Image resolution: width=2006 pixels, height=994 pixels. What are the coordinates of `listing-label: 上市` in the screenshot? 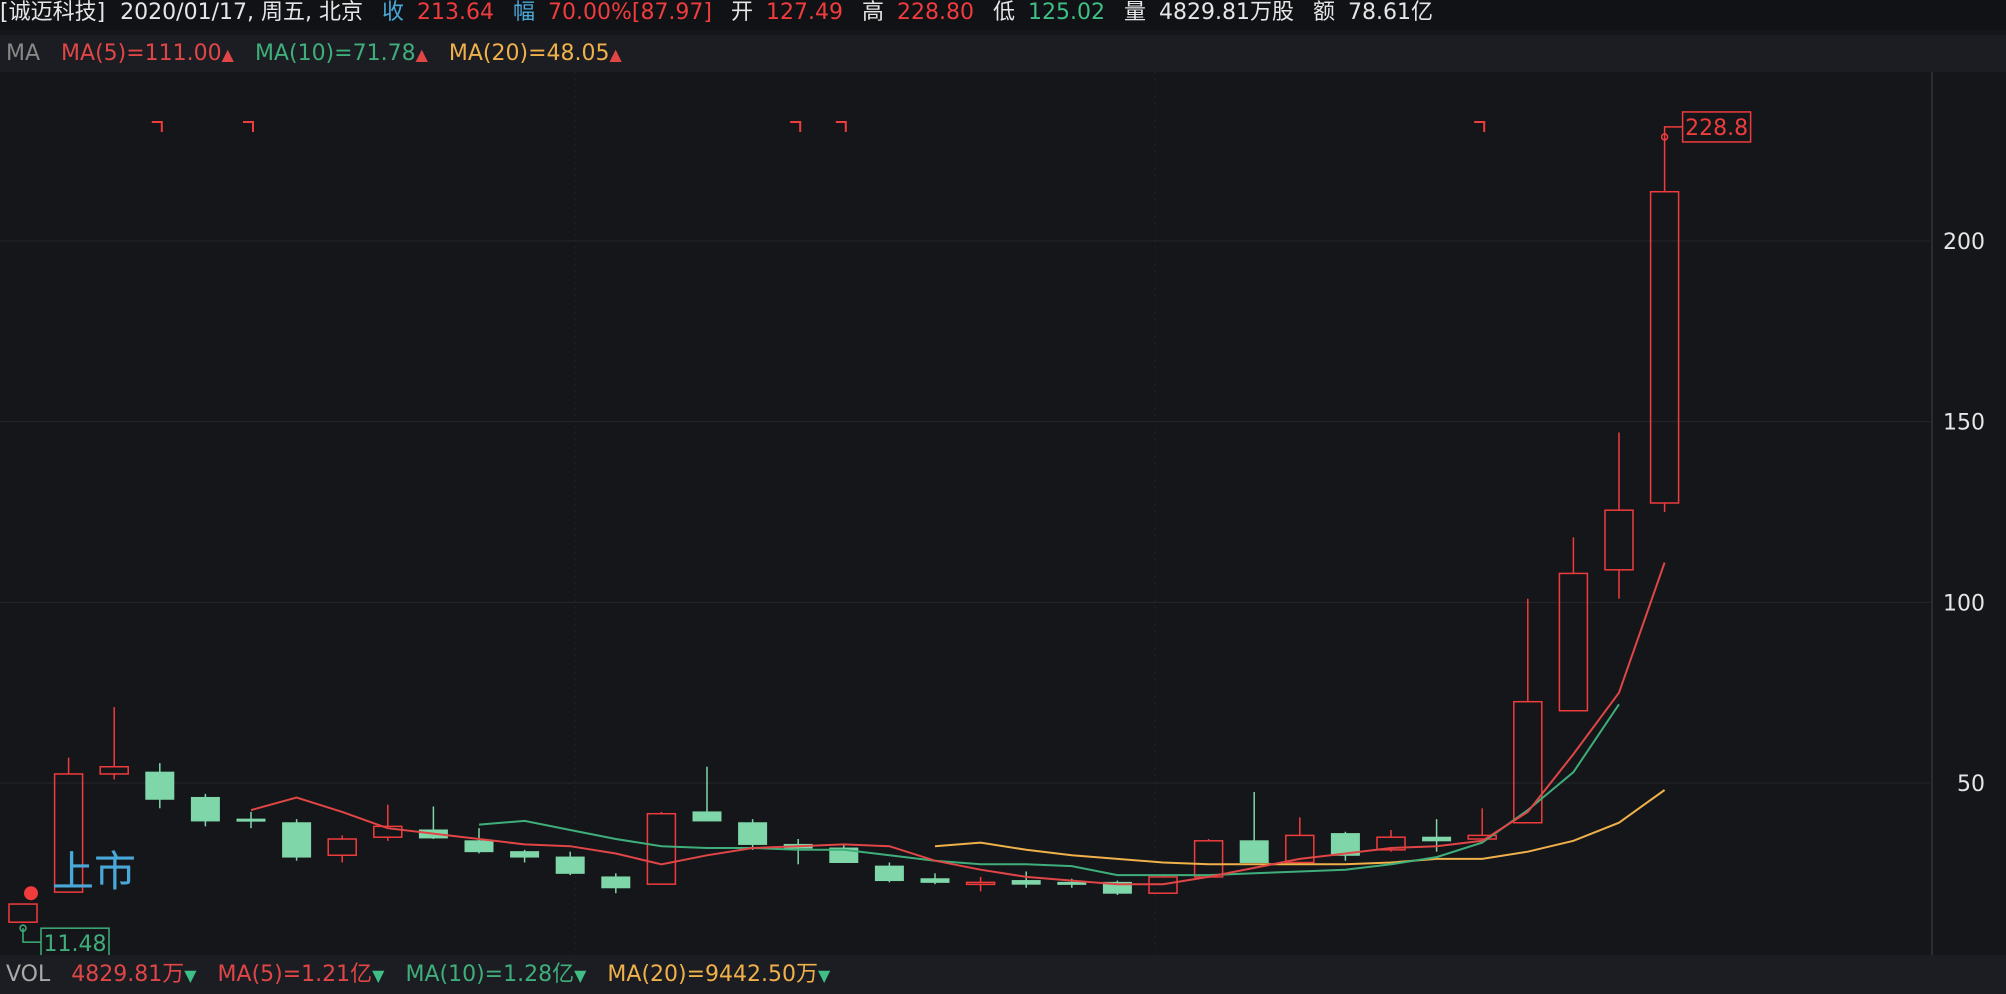 It's located at (94, 871).